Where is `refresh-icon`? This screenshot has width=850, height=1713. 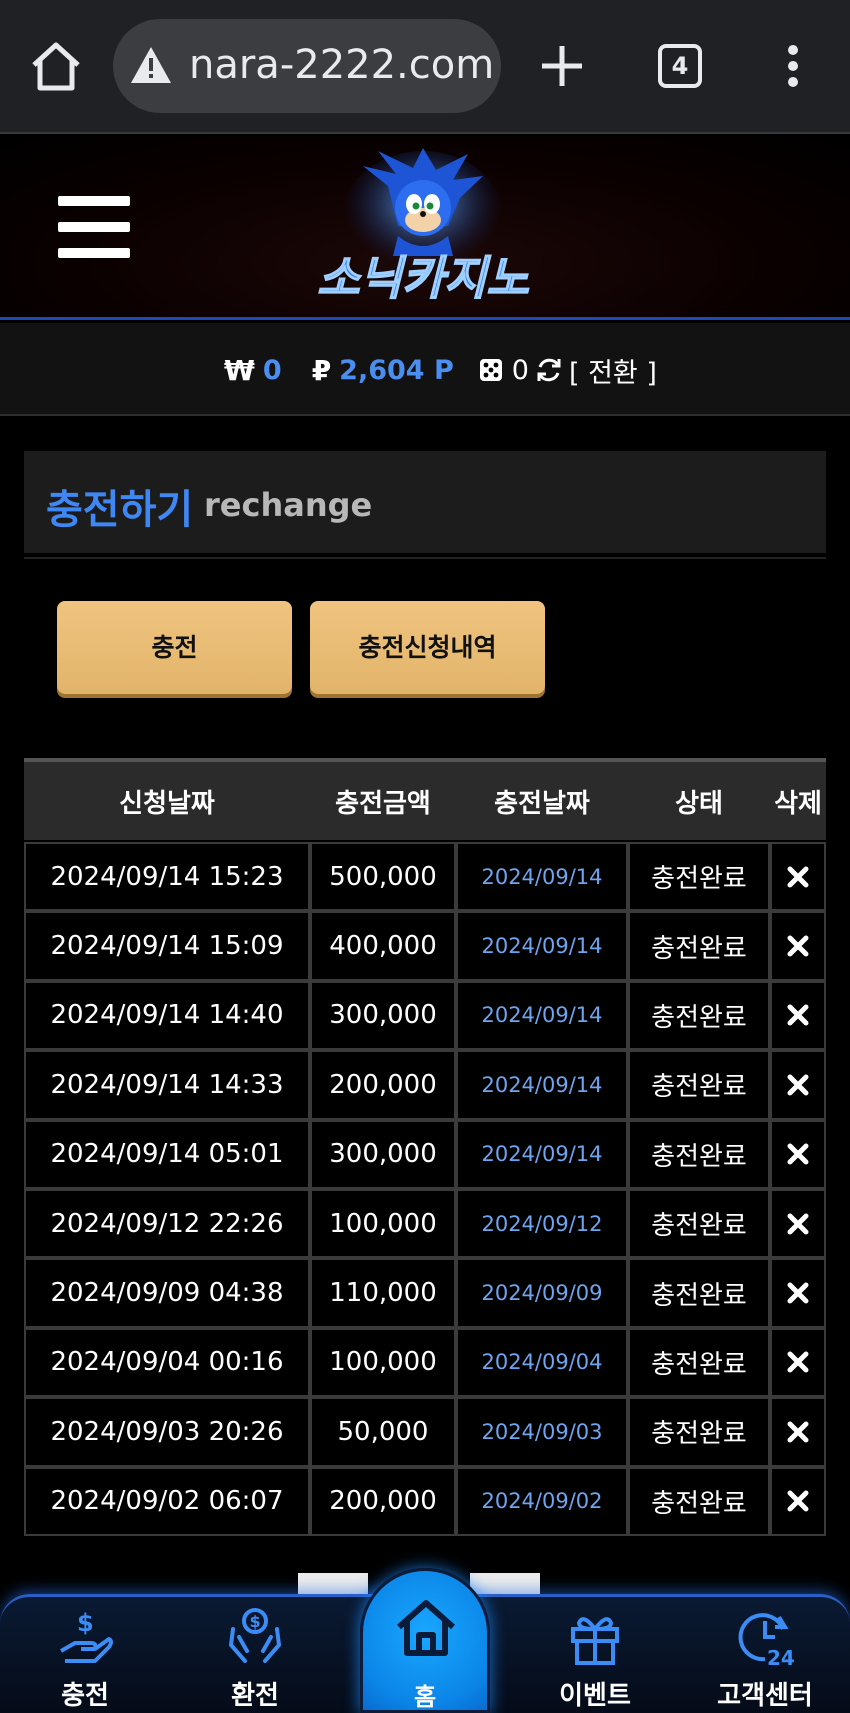 refresh-icon is located at coordinates (549, 370).